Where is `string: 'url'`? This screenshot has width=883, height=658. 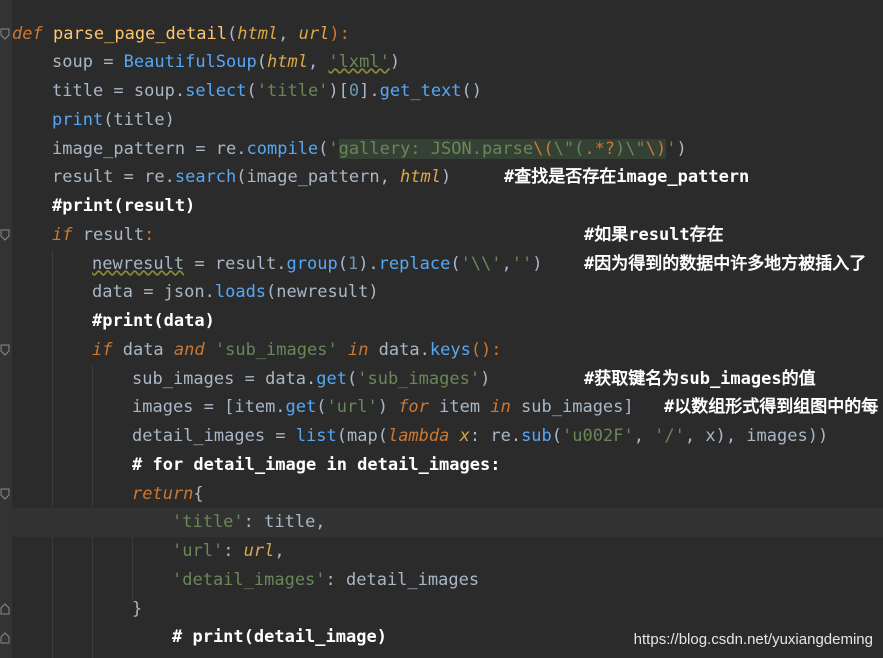 string: 'url' is located at coordinates (198, 551).